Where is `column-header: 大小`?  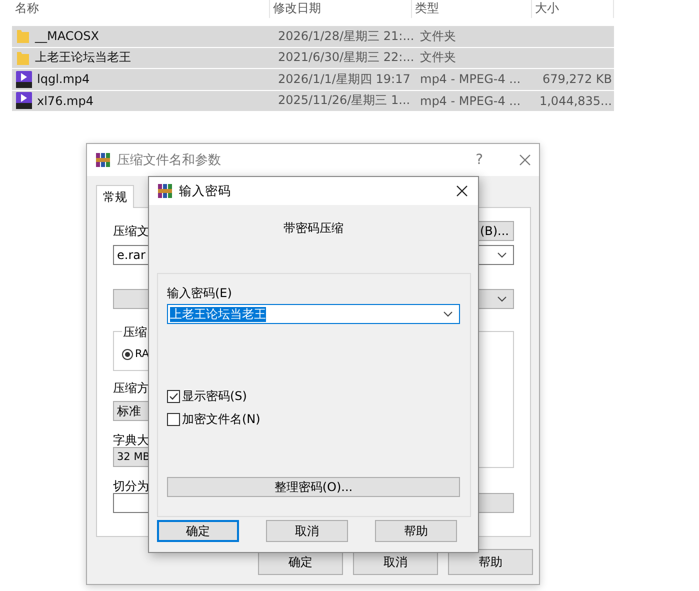 column-header: 大小 is located at coordinates (573, 9).